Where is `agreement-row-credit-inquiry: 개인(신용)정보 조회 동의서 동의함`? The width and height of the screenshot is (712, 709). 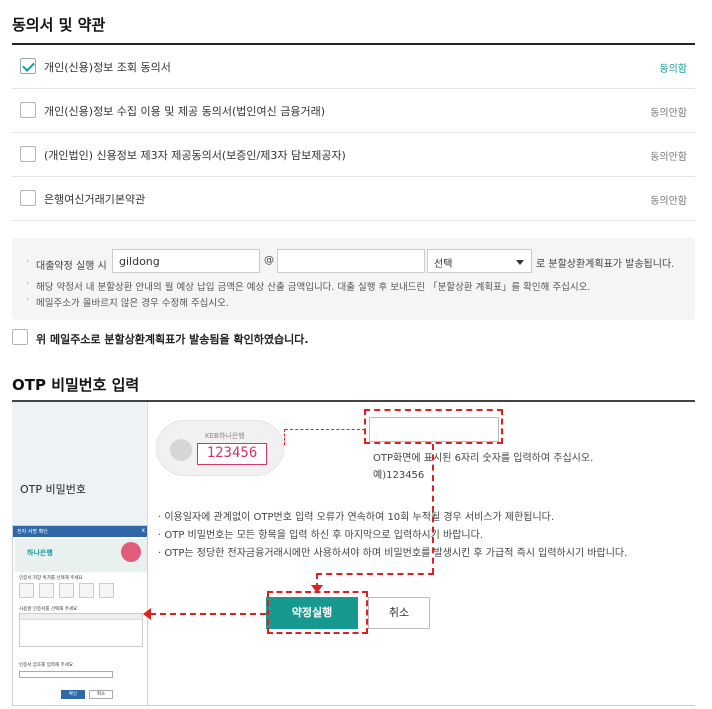 agreement-row-credit-inquiry: 개인(신용)정보 조회 동의서 동의함 is located at coordinates (353, 67).